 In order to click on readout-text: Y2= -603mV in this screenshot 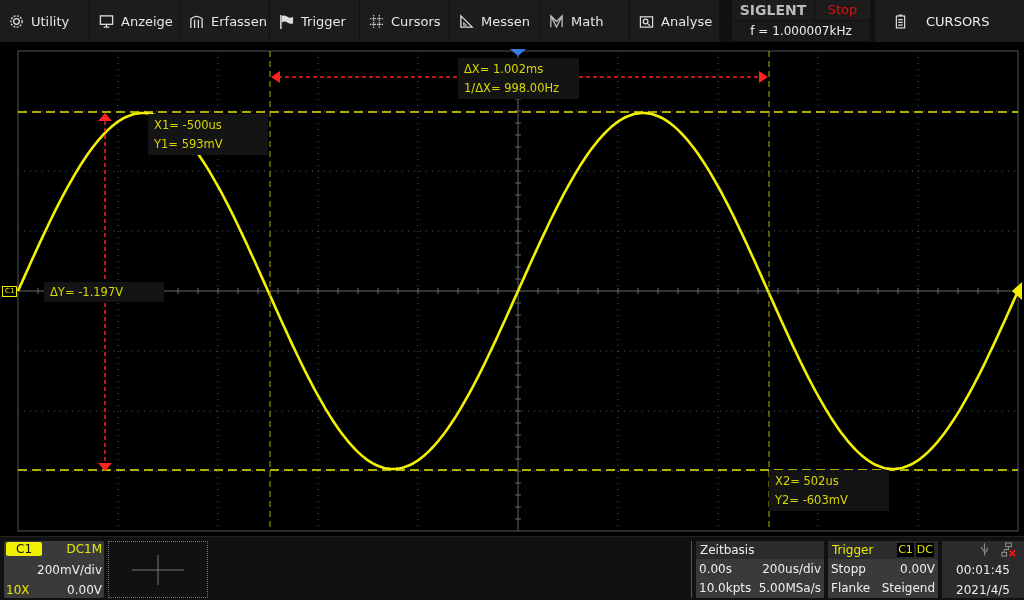, I will do `click(812, 500)`.